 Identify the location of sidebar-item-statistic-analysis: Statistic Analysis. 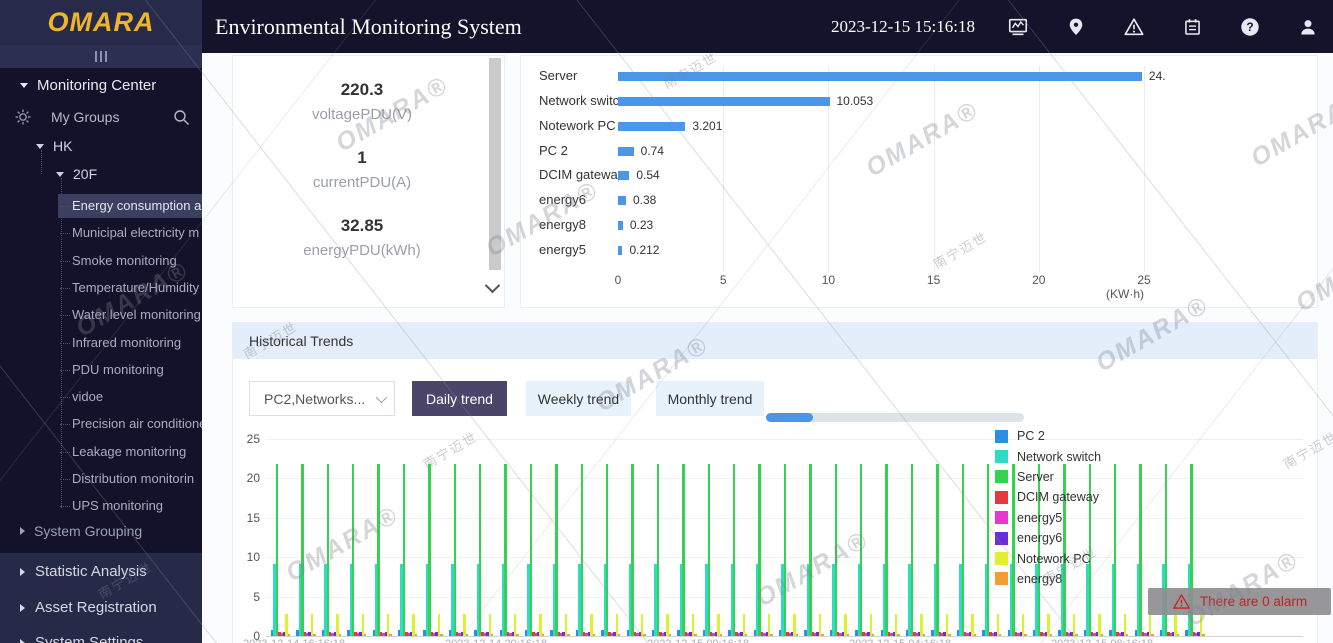
(83, 571).